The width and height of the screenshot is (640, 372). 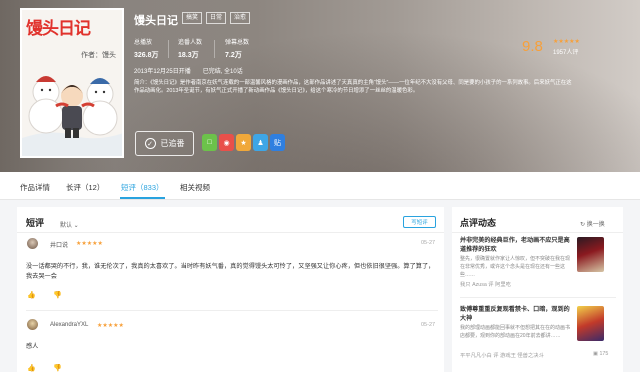 I want to click on news-title: 并非完美的经典巨作，老动画不应只是高道推荐的狂欢, so click(x=515, y=245).